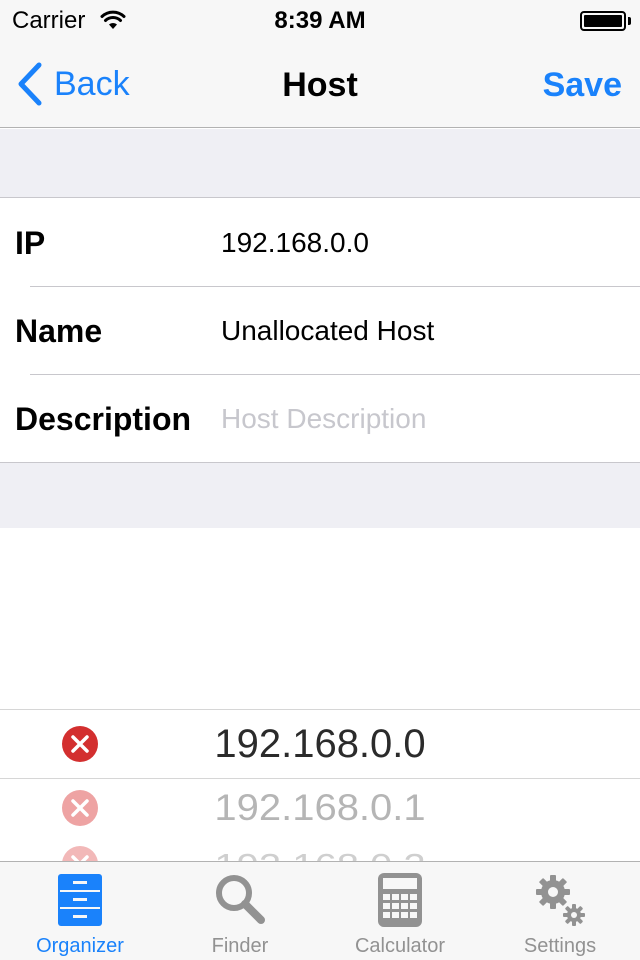 The height and width of the screenshot is (960, 640). What do you see at coordinates (425, 419) in the screenshot?
I see `description-field` at bounding box center [425, 419].